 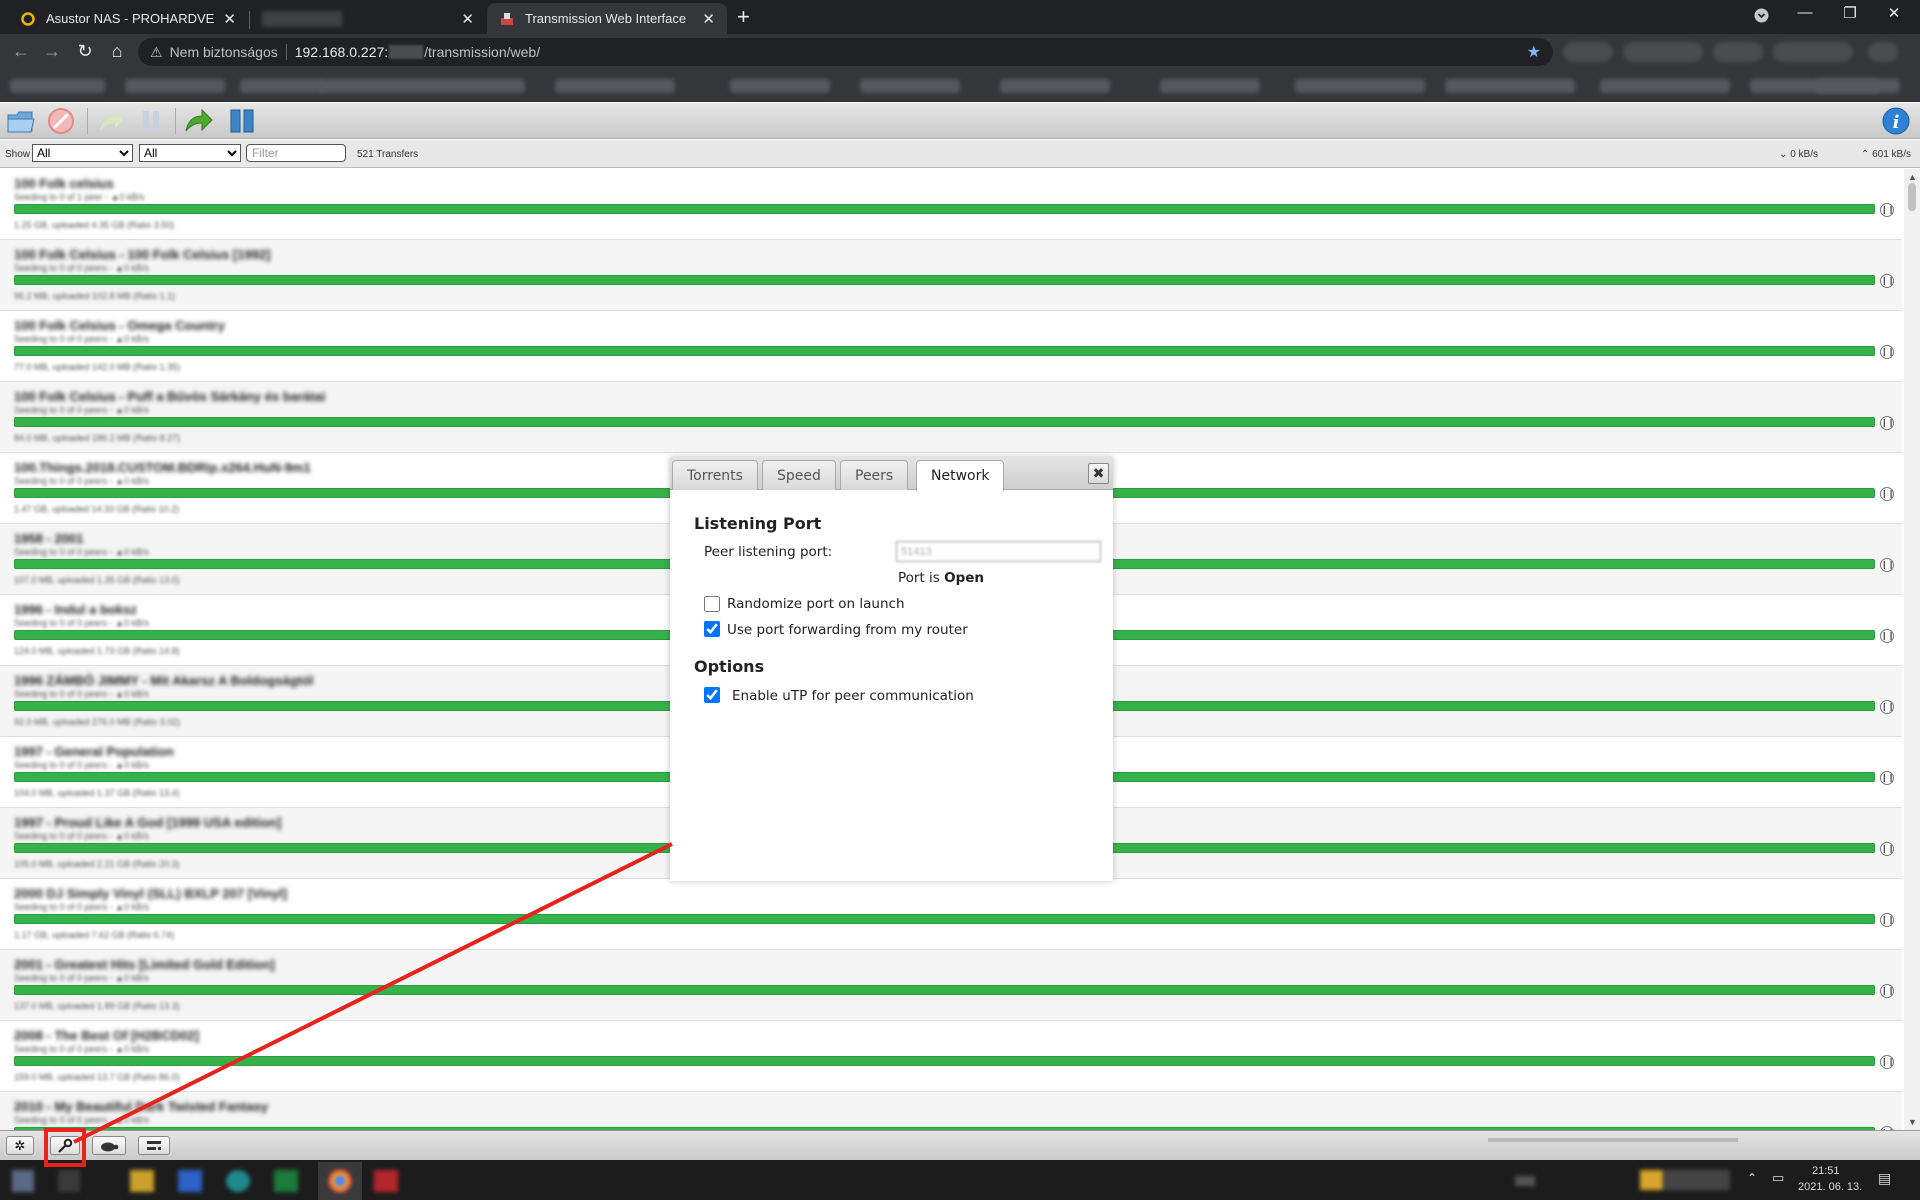 What do you see at coordinates (156, 52) in the screenshot?
I see `warning-icon: ⚠` at bounding box center [156, 52].